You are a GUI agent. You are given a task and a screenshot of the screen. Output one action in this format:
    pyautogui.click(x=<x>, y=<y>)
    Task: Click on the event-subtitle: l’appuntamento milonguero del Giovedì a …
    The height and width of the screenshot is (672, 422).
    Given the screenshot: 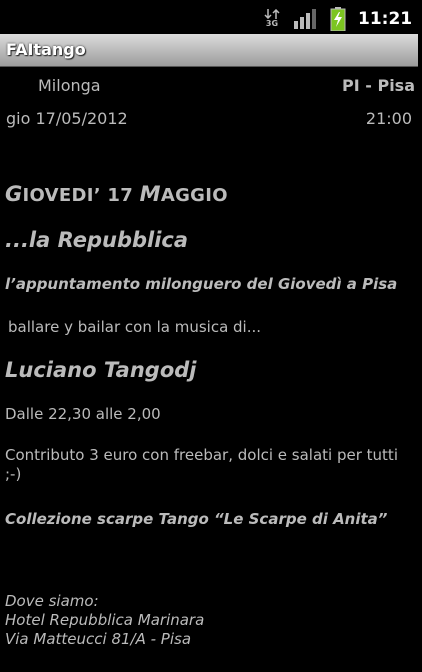 What is the action you would take?
    pyautogui.click(x=201, y=284)
    